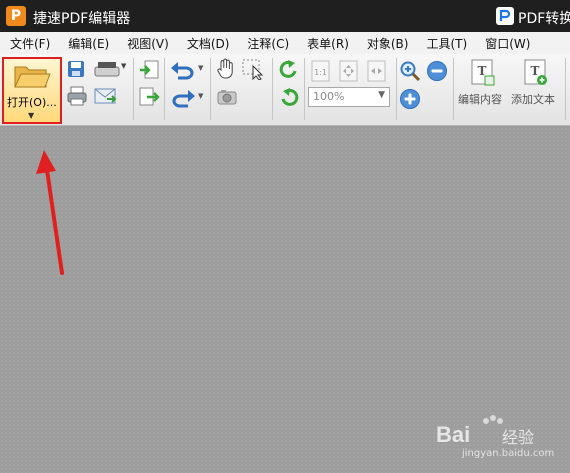 The width and height of the screenshot is (570, 473). Describe the element at coordinates (328, 43) in the screenshot. I see `menu-form: 表单(R)` at that location.